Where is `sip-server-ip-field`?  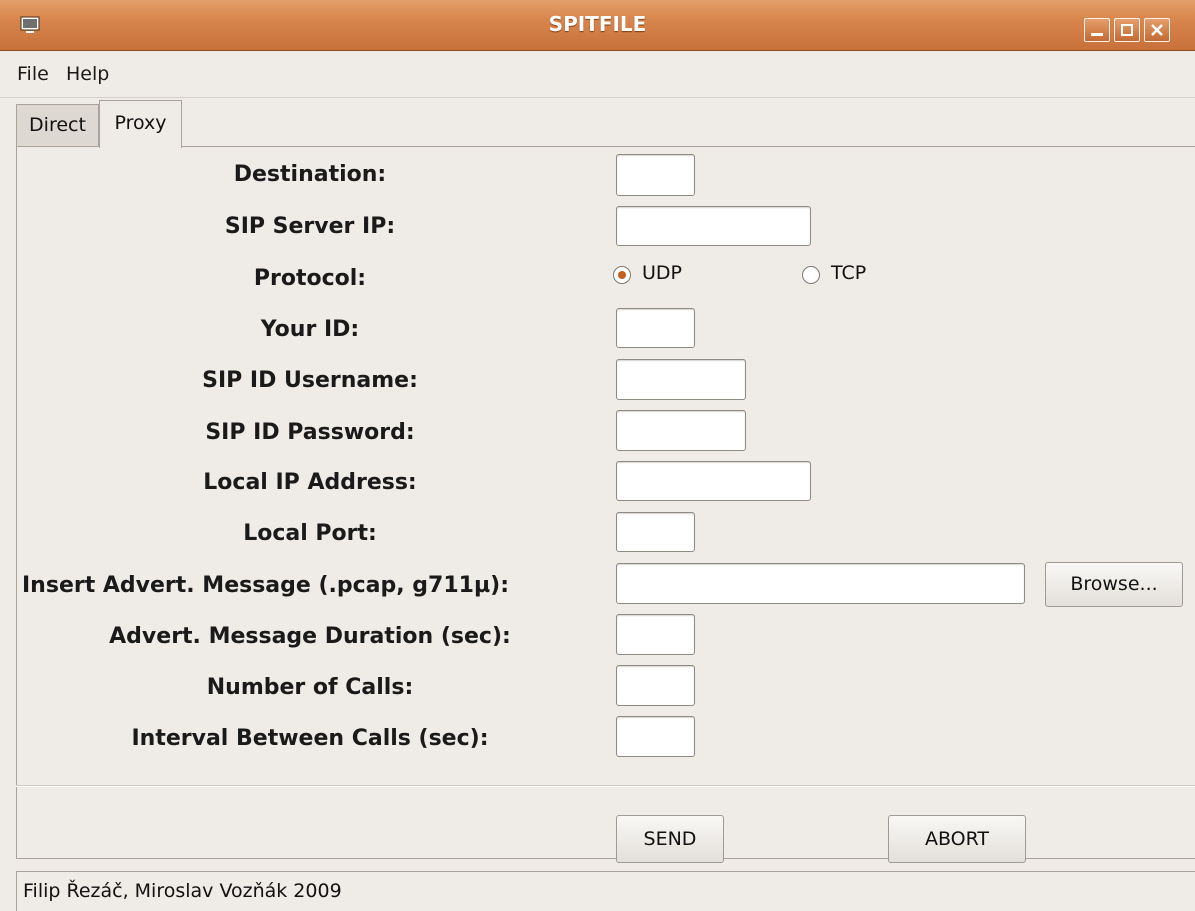
sip-server-ip-field is located at coordinates (713, 226).